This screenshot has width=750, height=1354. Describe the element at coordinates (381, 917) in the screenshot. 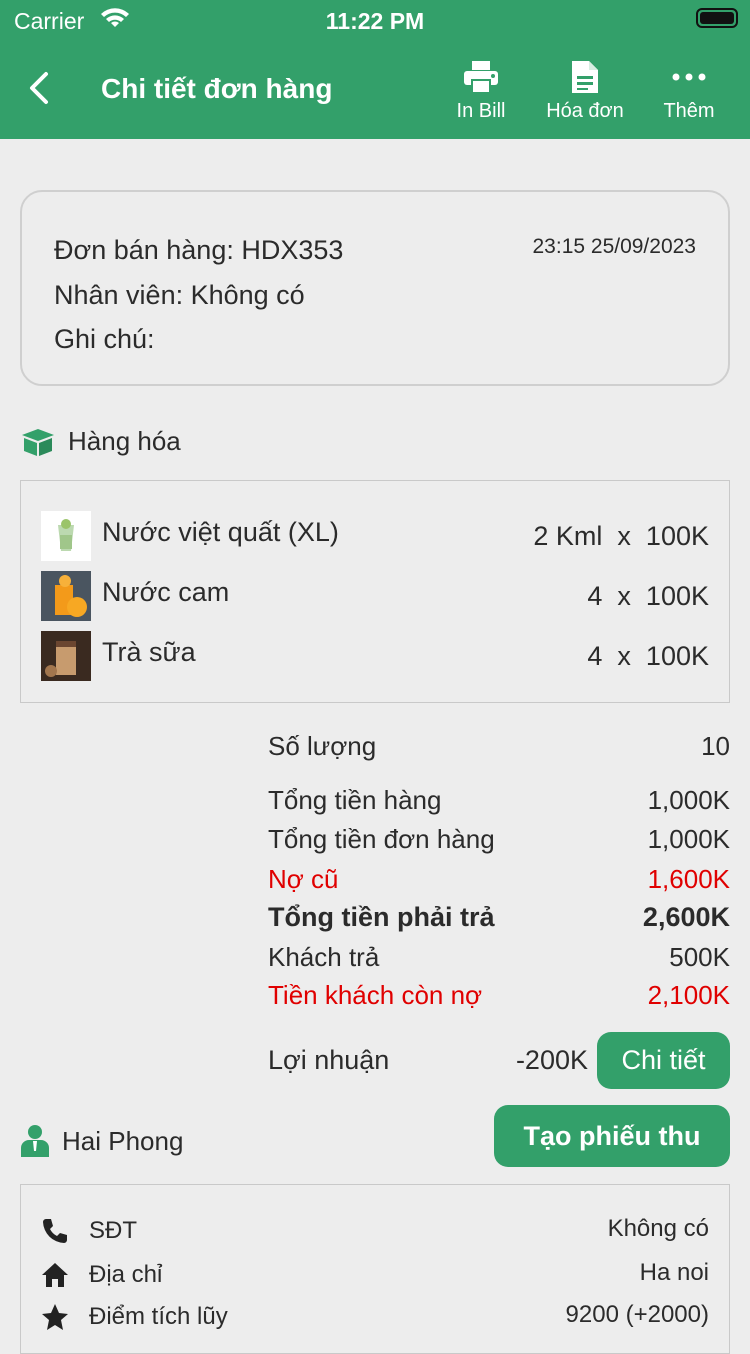

I see `summary-label: Tổng tiền phải trả` at that location.